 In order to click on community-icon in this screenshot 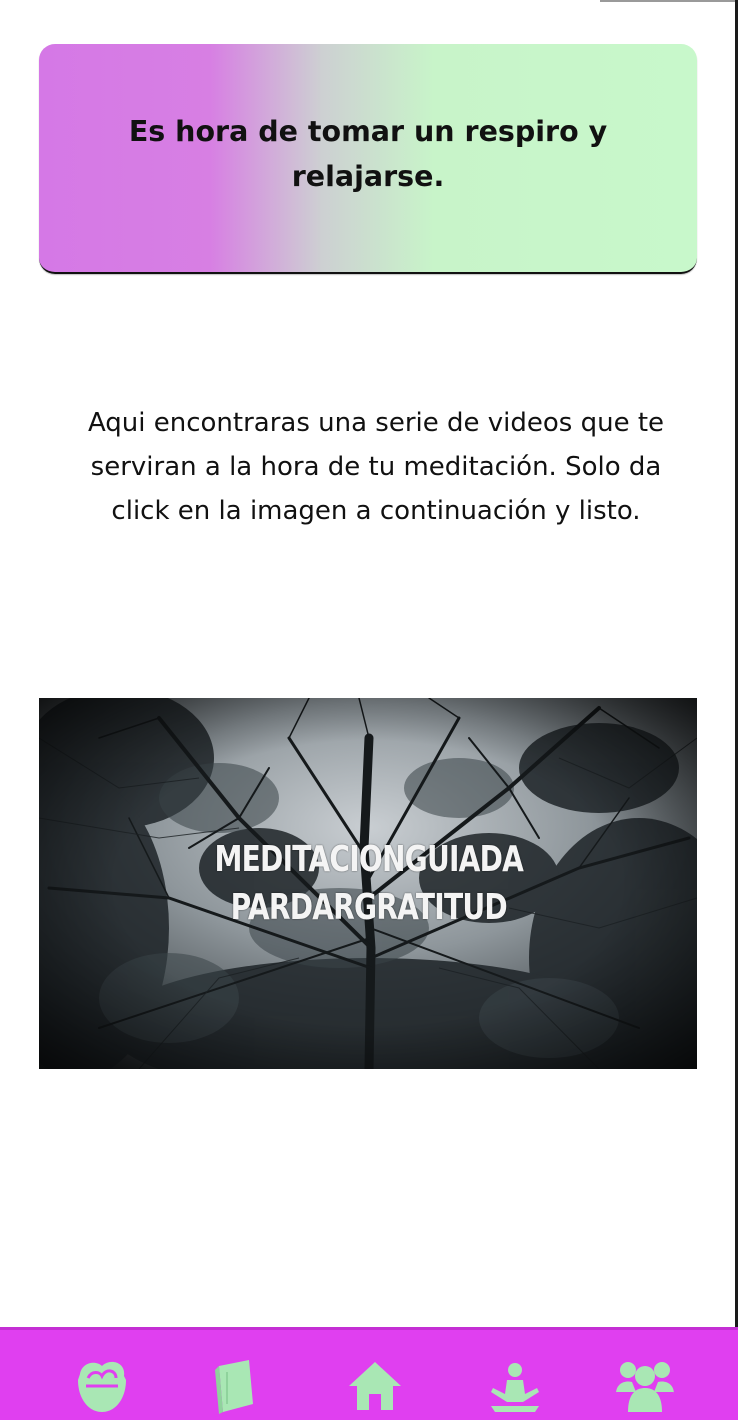, I will do `click(645, 1387)`.